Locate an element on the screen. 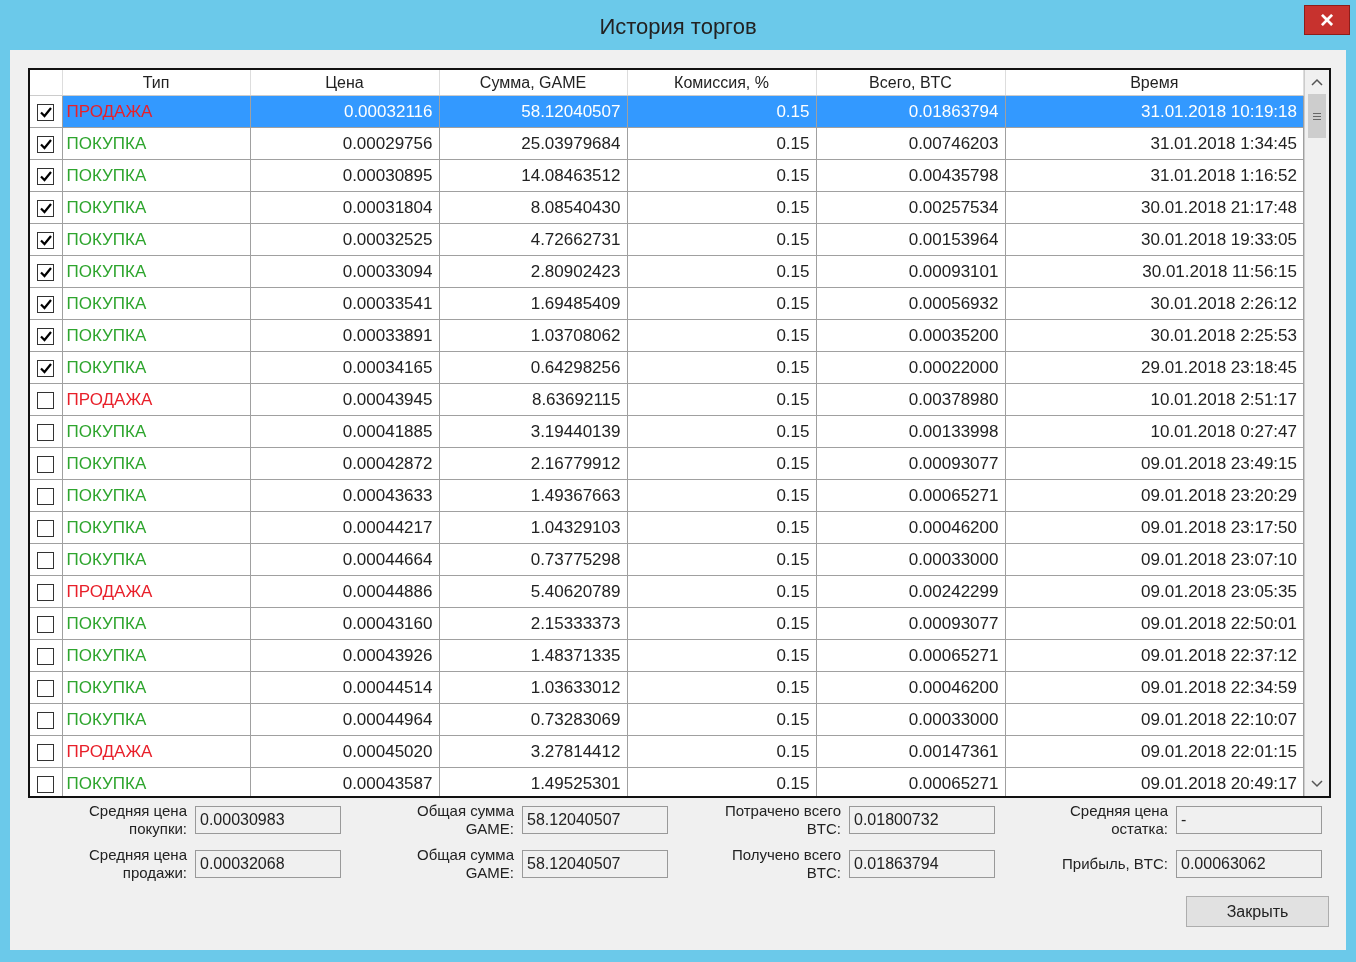 The width and height of the screenshot is (1356, 962). table-cell: 0.73775298 is located at coordinates (533, 559).